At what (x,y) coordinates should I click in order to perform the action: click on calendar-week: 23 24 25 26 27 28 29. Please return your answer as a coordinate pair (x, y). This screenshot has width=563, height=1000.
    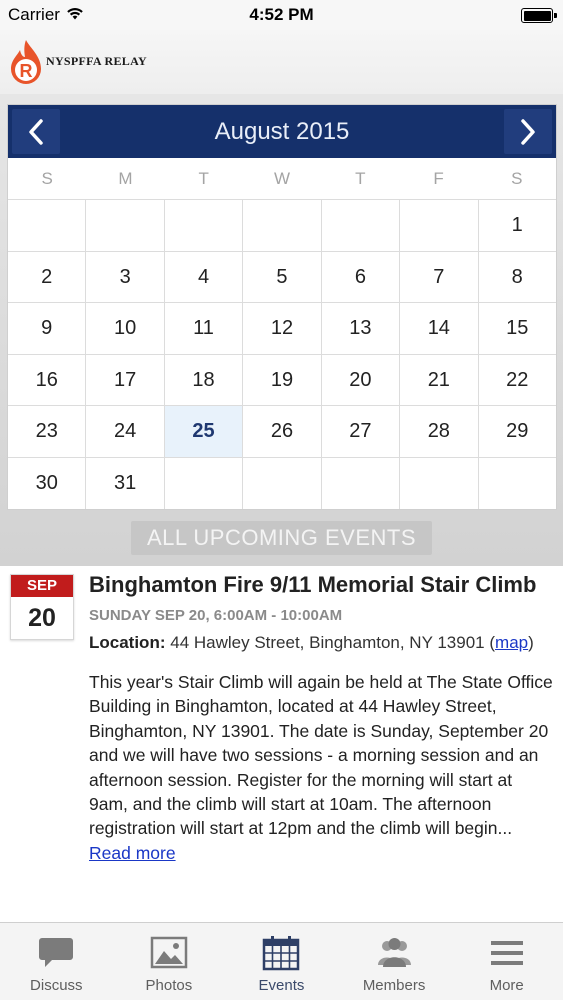
    Looking at the image, I should click on (282, 432).